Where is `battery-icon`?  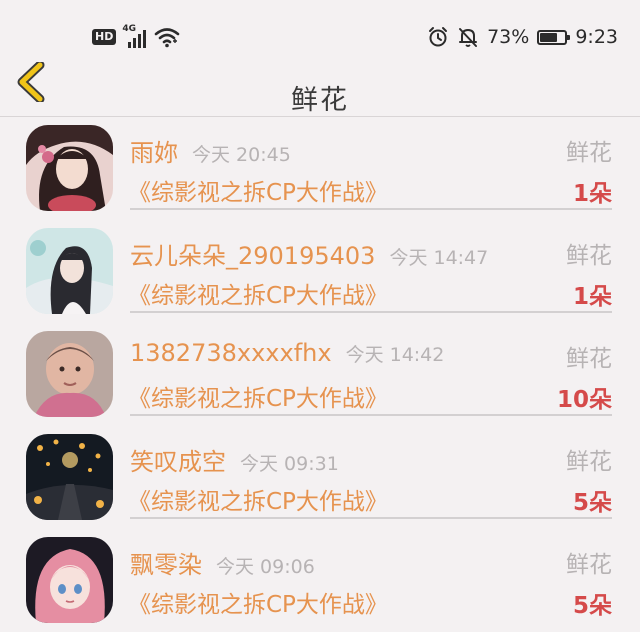
battery-icon is located at coordinates (554, 37).